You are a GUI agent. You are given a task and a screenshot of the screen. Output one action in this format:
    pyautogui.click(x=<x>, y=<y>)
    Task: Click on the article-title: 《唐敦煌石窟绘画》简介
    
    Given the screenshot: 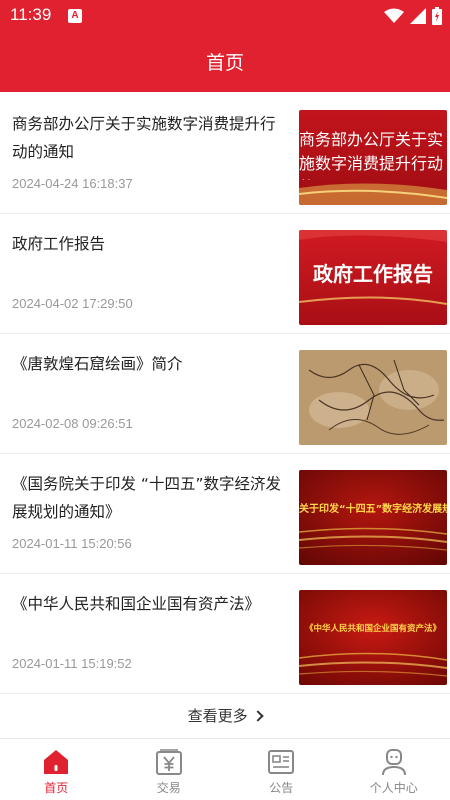 What is the action you would take?
    pyautogui.click(x=97, y=364)
    